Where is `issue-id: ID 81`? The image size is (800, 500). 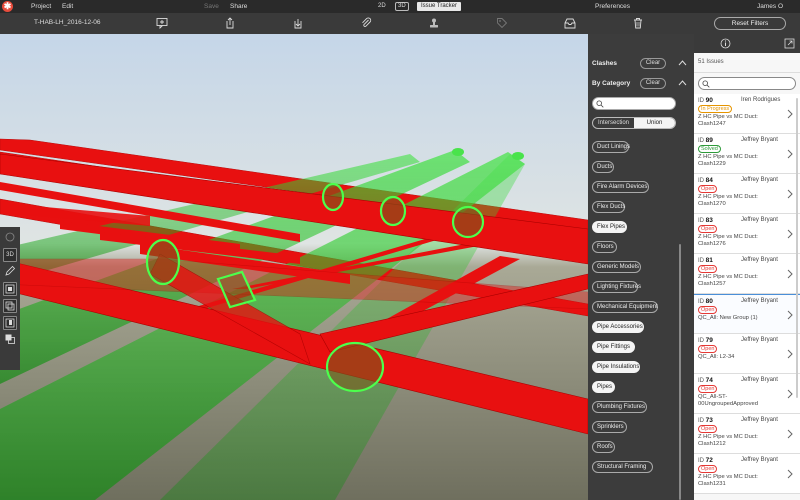 issue-id: ID 81 is located at coordinates (705, 260).